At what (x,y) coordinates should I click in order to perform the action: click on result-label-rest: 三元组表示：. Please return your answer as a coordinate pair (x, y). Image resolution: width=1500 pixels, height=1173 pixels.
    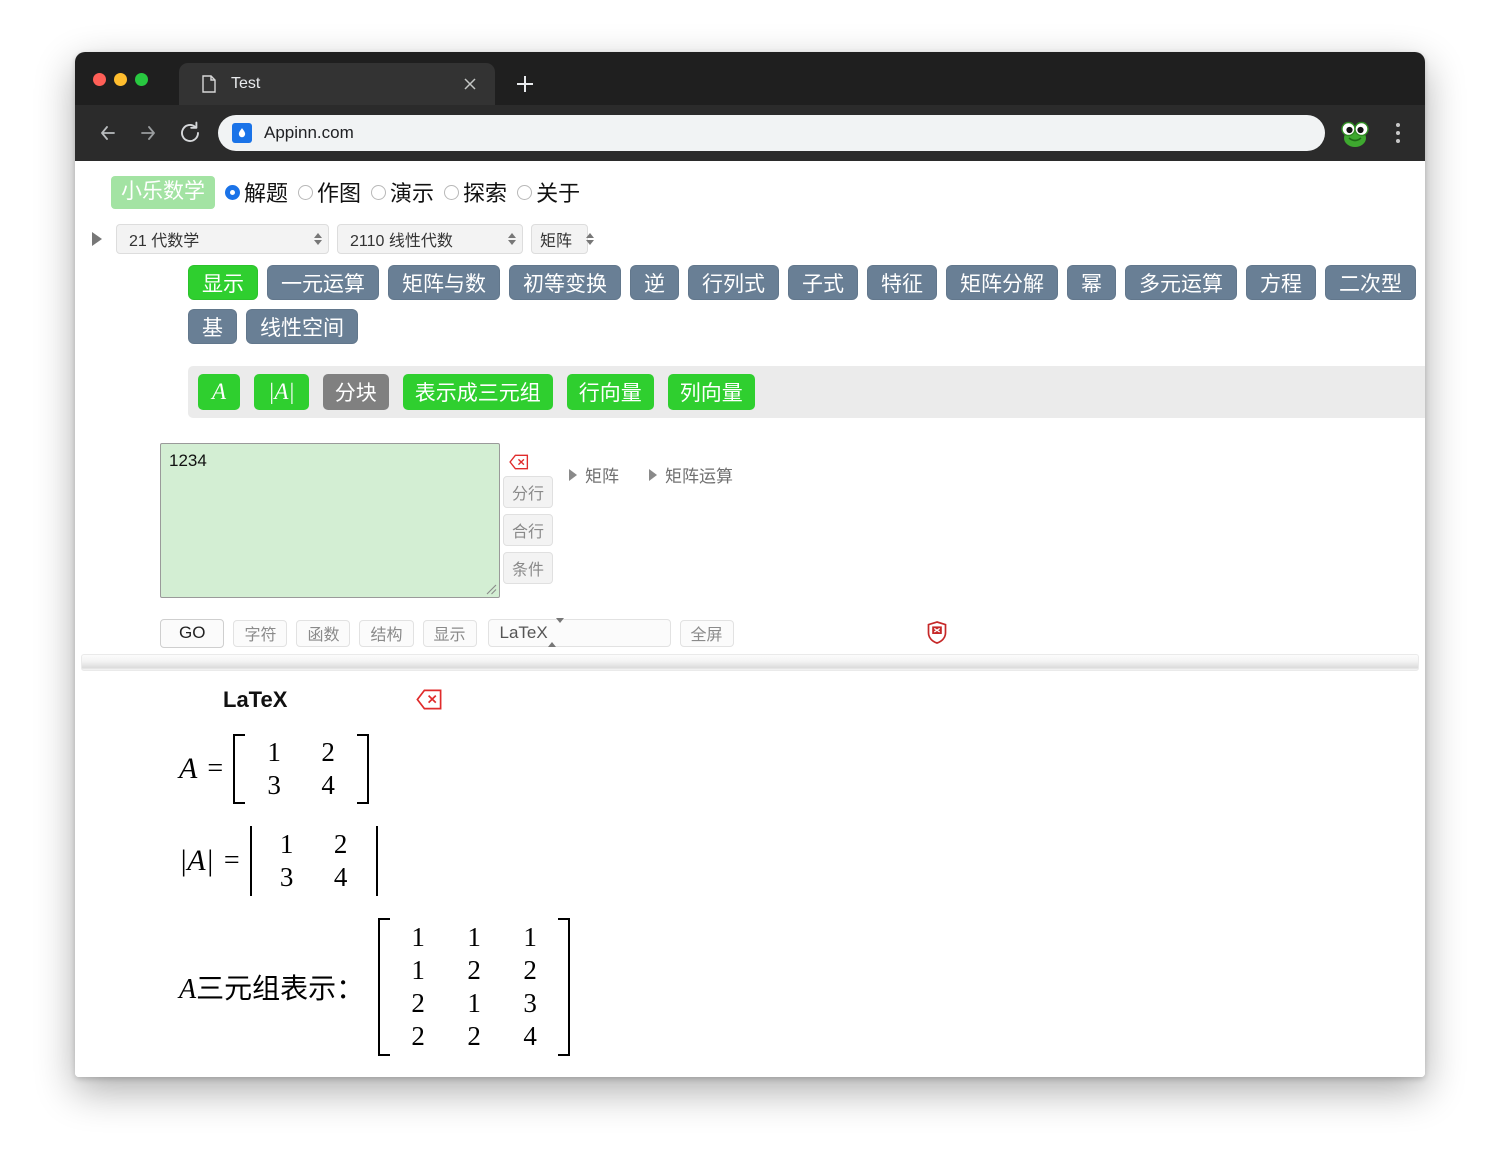
    Looking at the image, I should click on (280, 989).